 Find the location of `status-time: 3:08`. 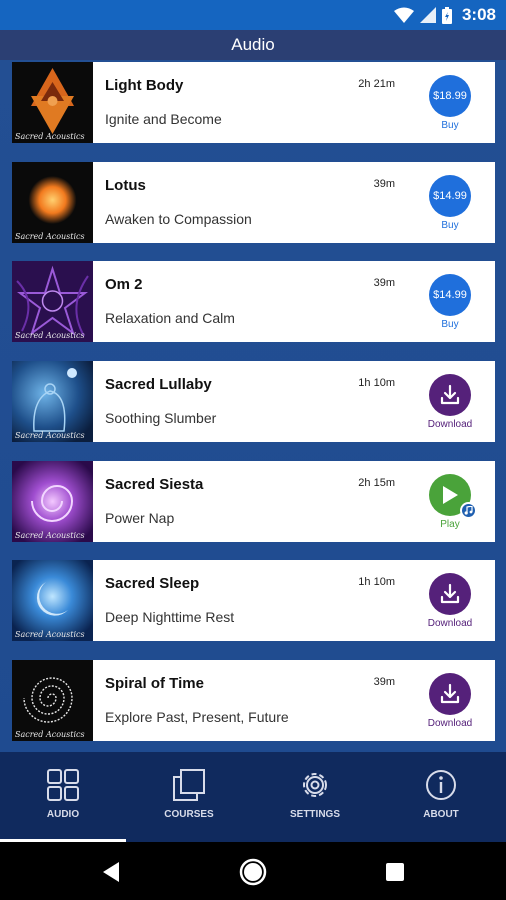

status-time: 3:08 is located at coordinates (478, 14).